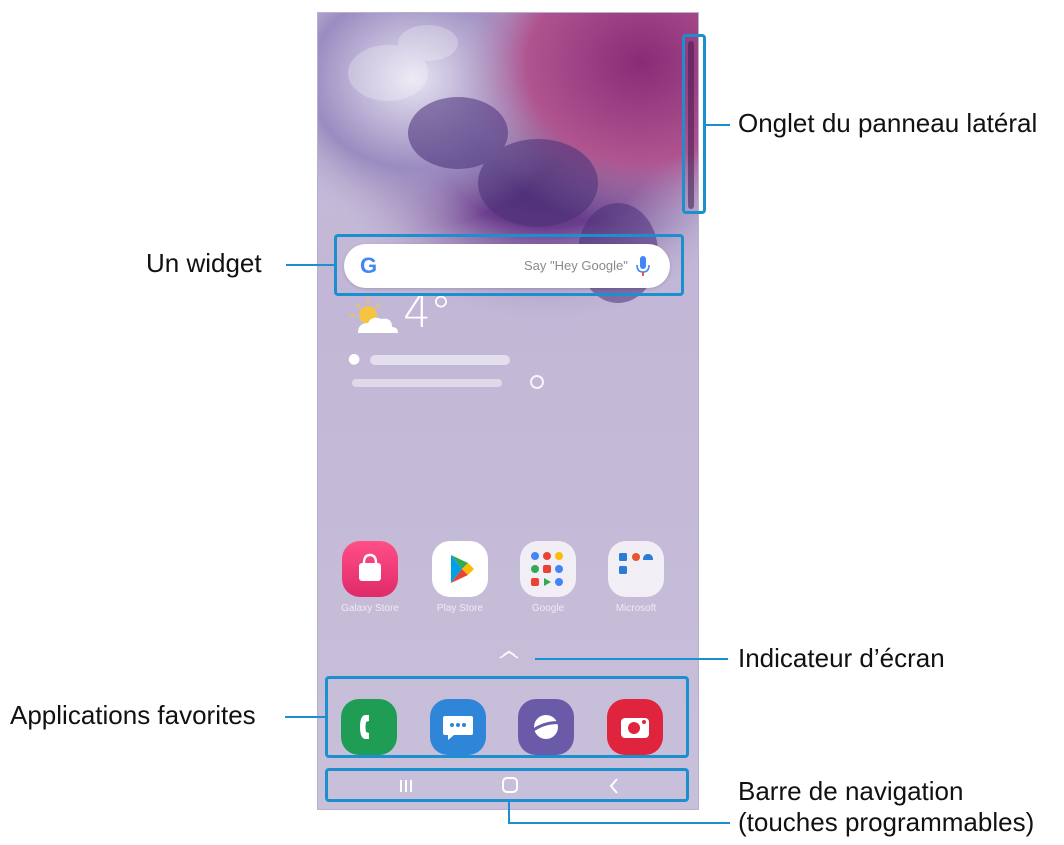 The image size is (1064, 845). I want to click on google-folder-icon, so click(548, 569).